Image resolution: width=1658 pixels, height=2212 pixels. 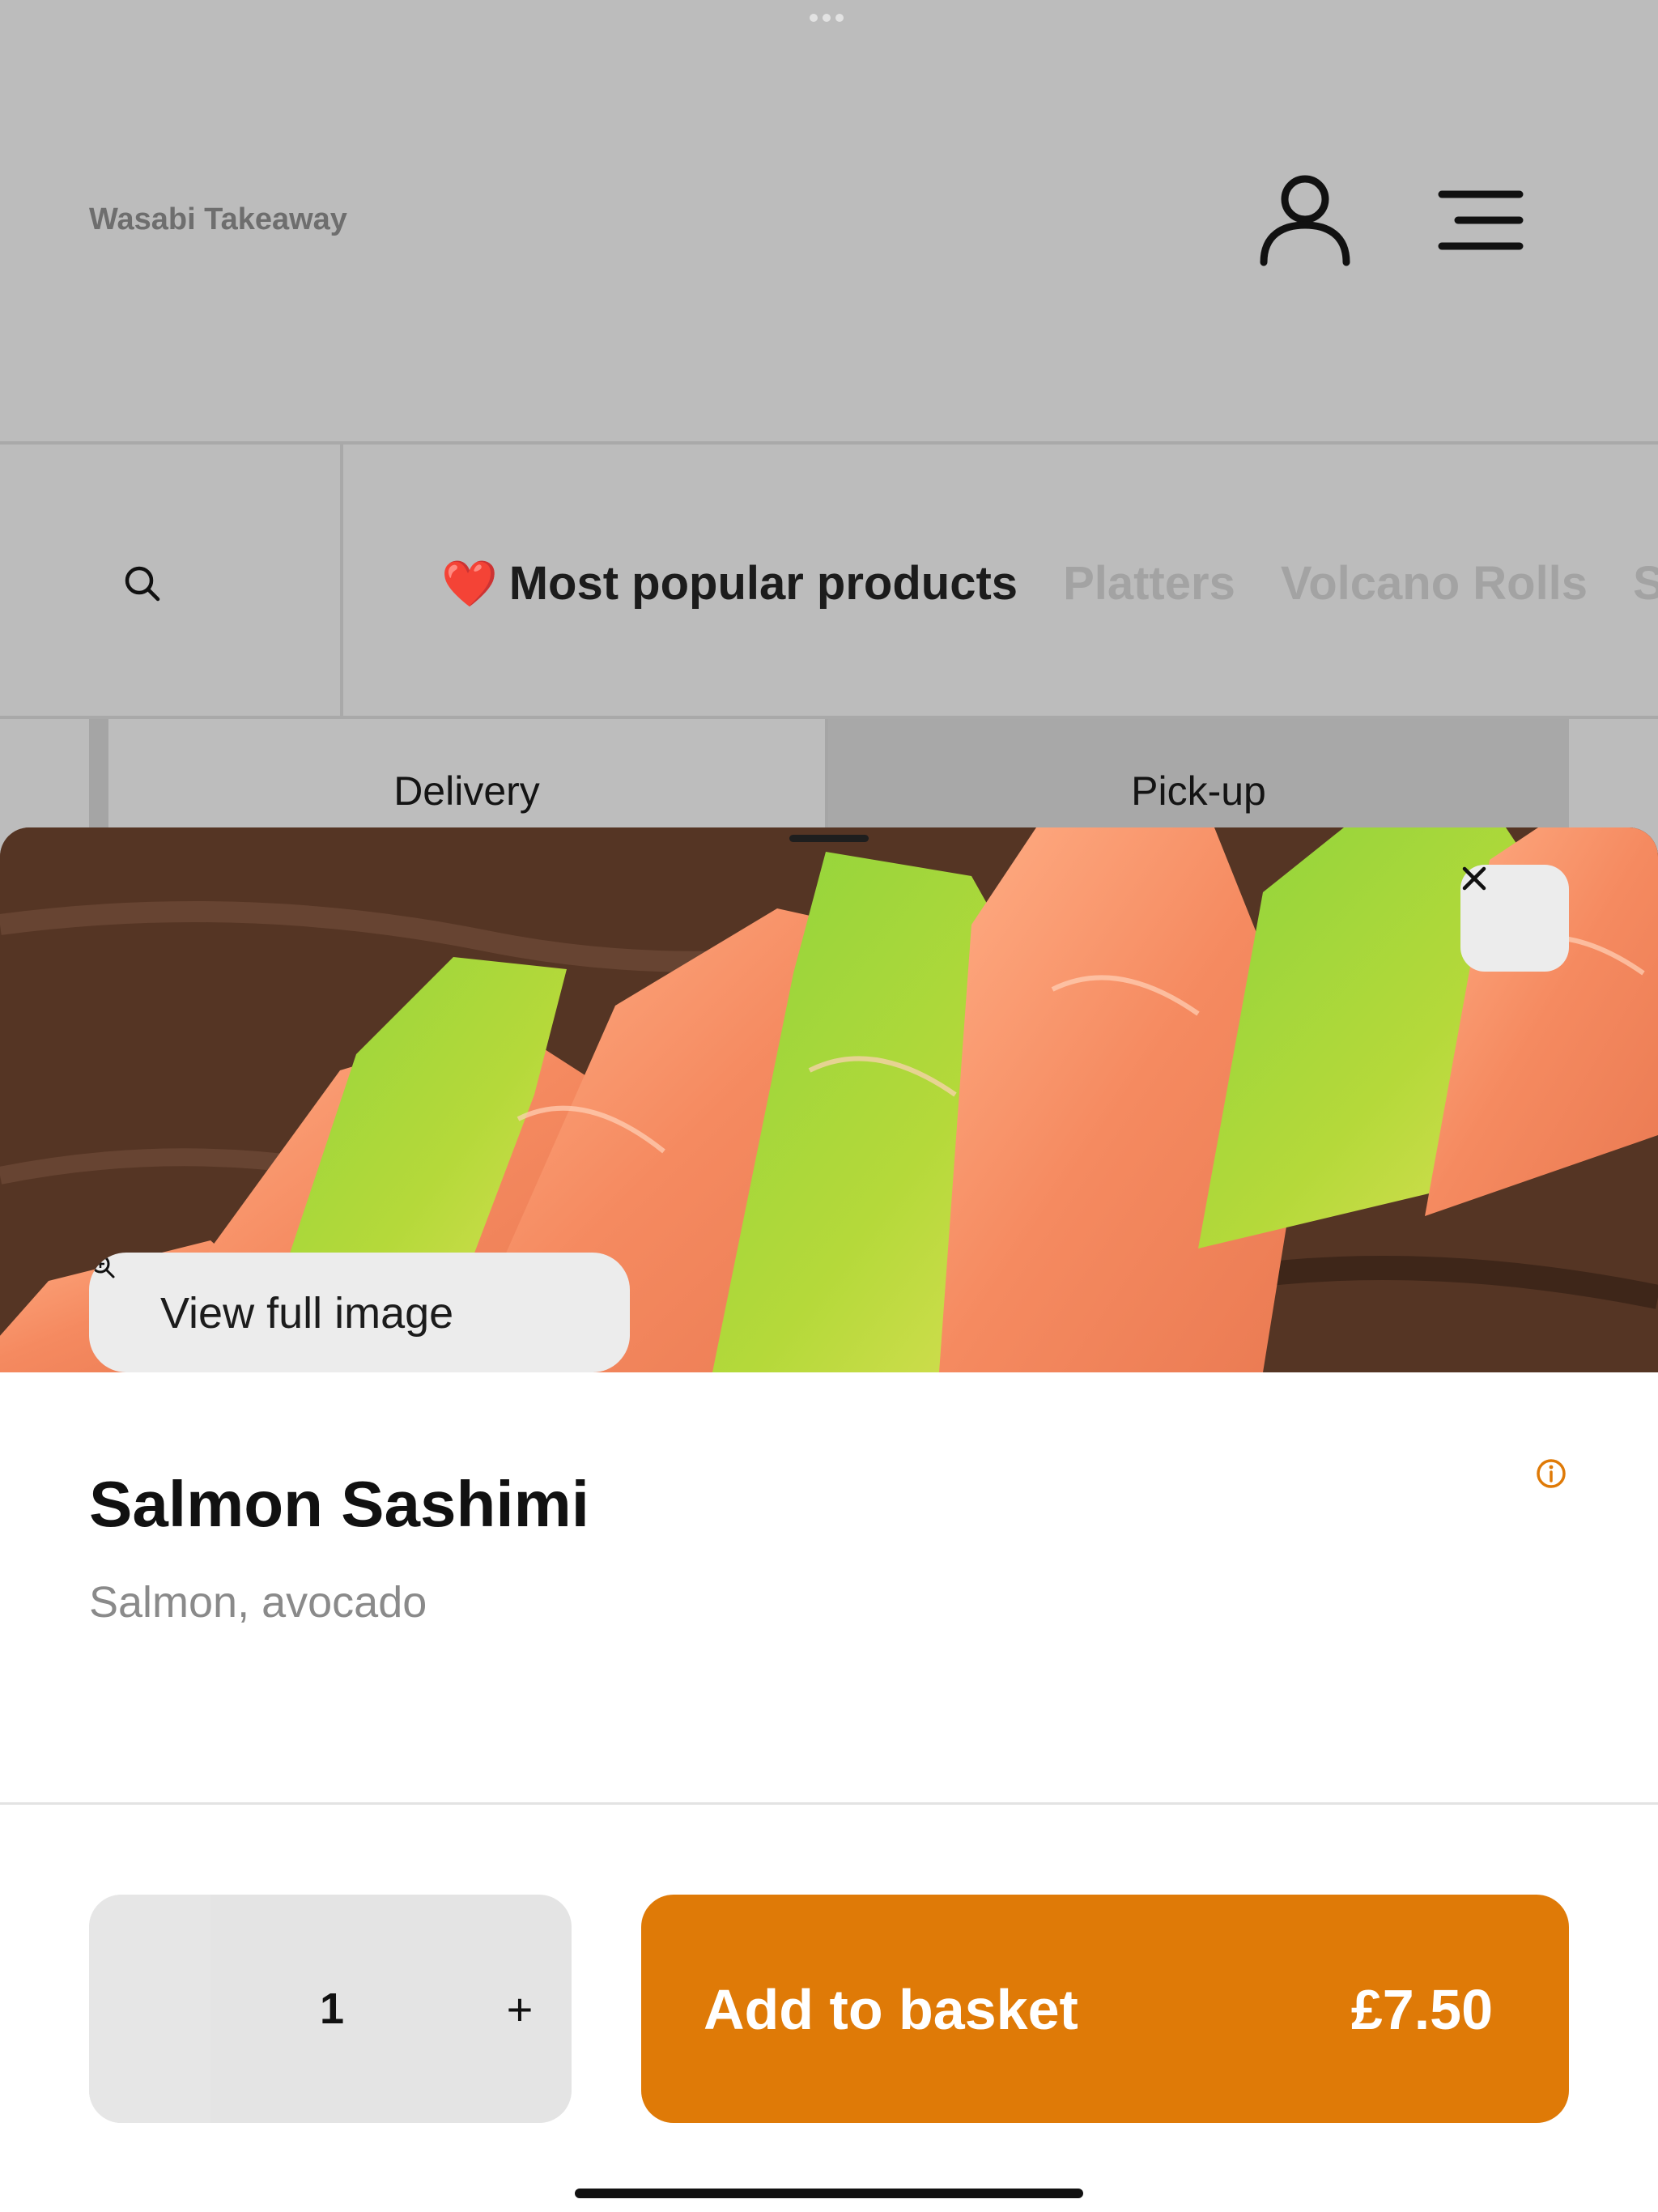 I want to click on tab-truncated: S, so click(x=1645, y=583).